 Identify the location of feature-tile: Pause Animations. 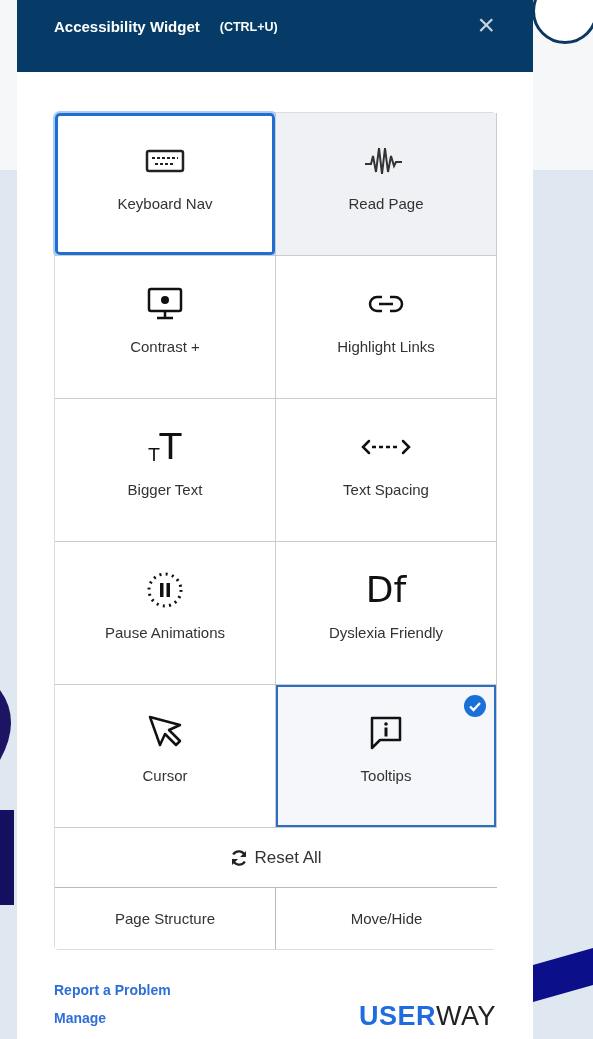
(165, 613).